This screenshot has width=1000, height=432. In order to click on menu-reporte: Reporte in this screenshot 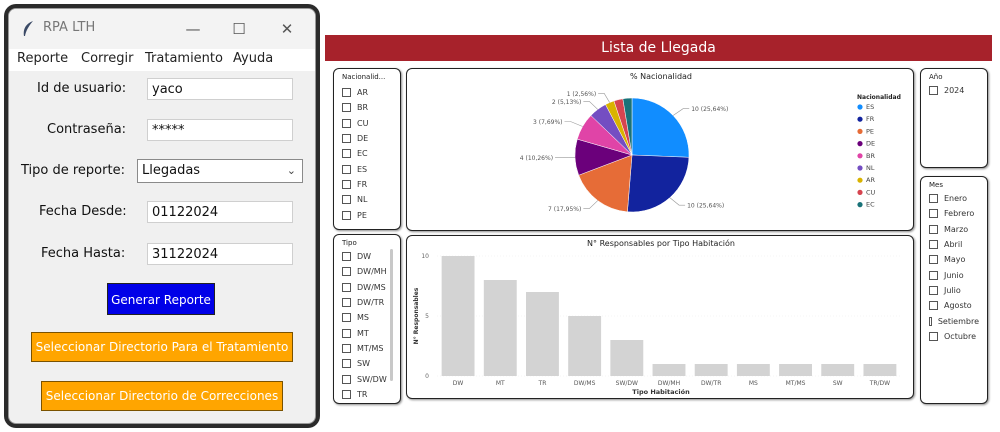, I will do `click(42, 58)`.